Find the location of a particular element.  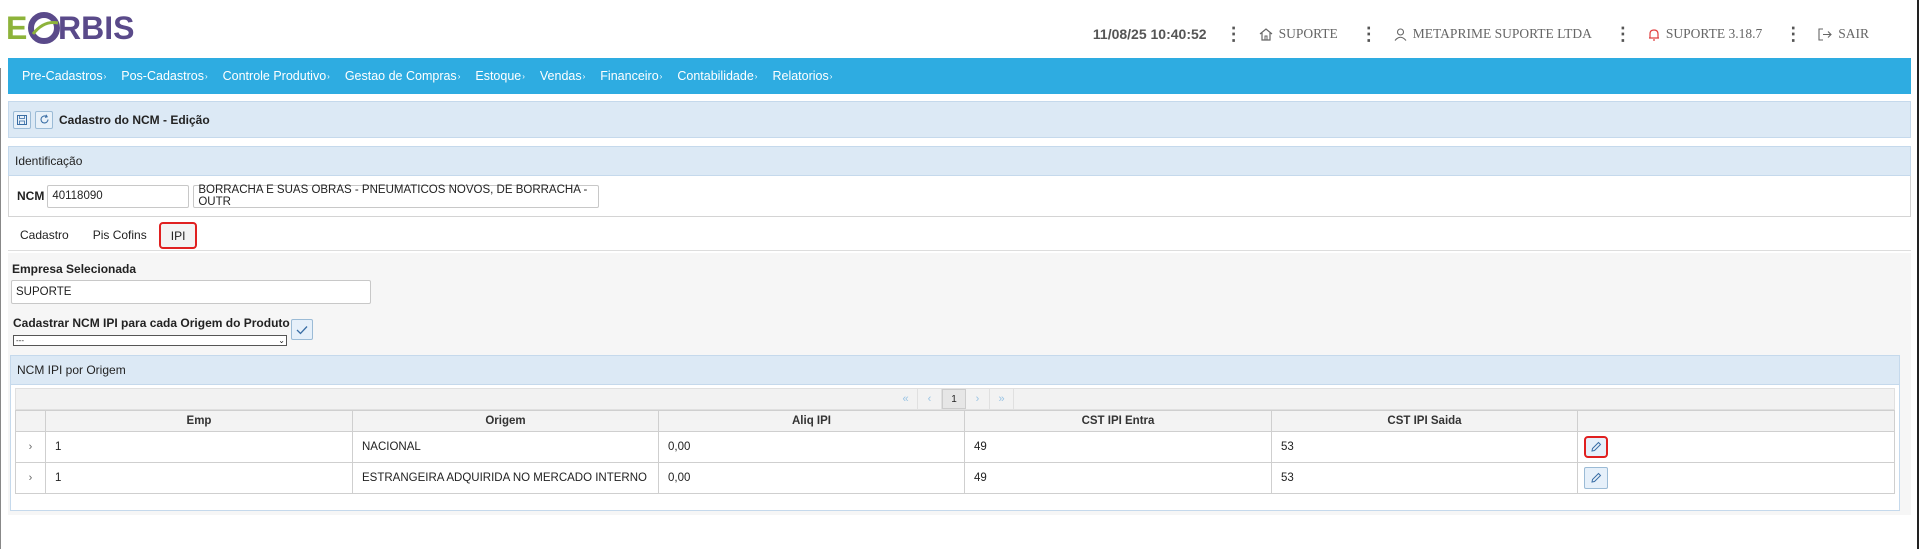

nav-label: Controle Produtivo is located at coordinates (274, 76).